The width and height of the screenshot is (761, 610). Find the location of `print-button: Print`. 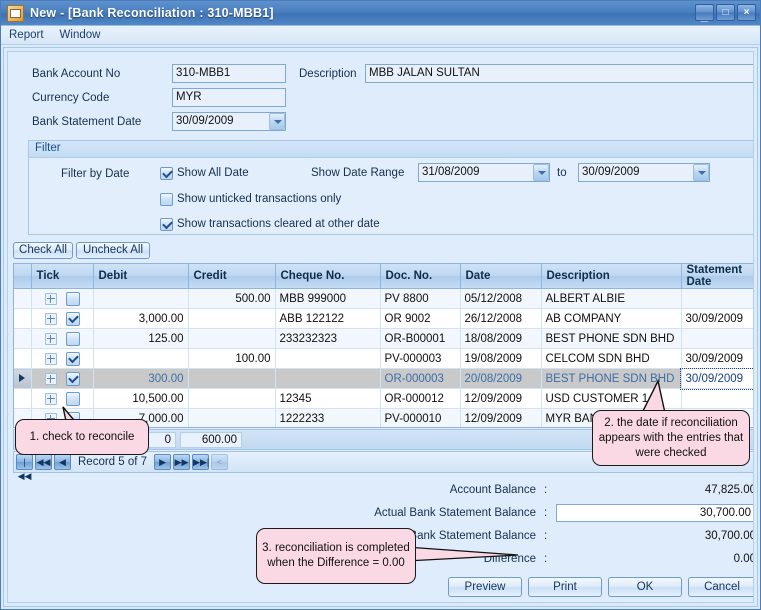

print-button: Print is located at coordinates (565, 587).